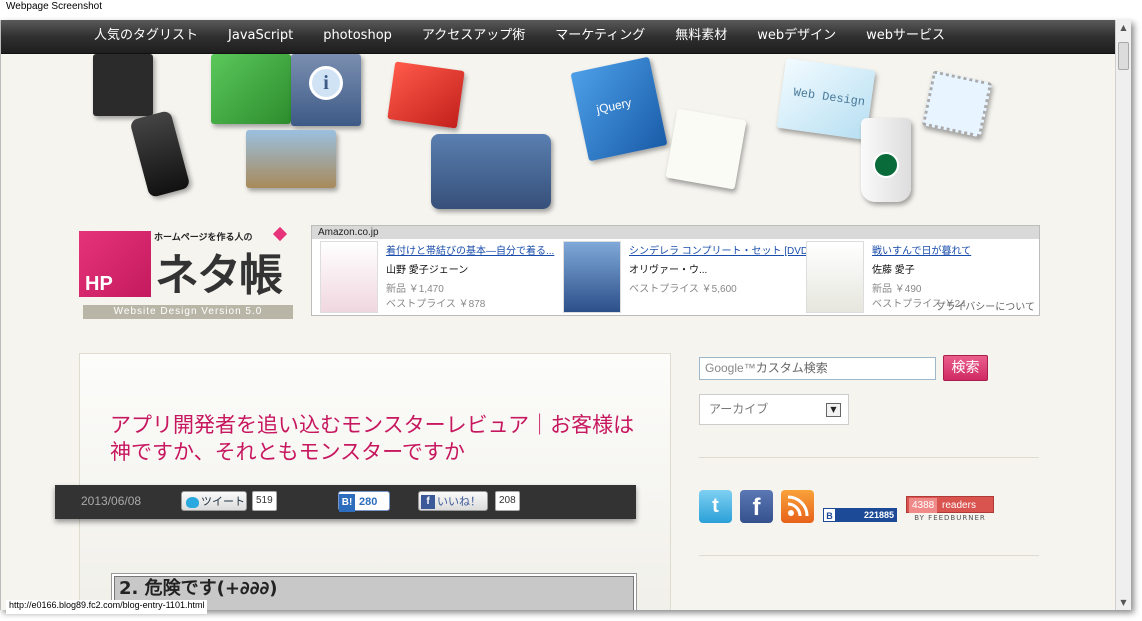 The height and width of the screenshot is (621, 1142). Describe the element at coordinates (829, 515) in the screenshot. I see `hatena-b-icon: B` at that location.